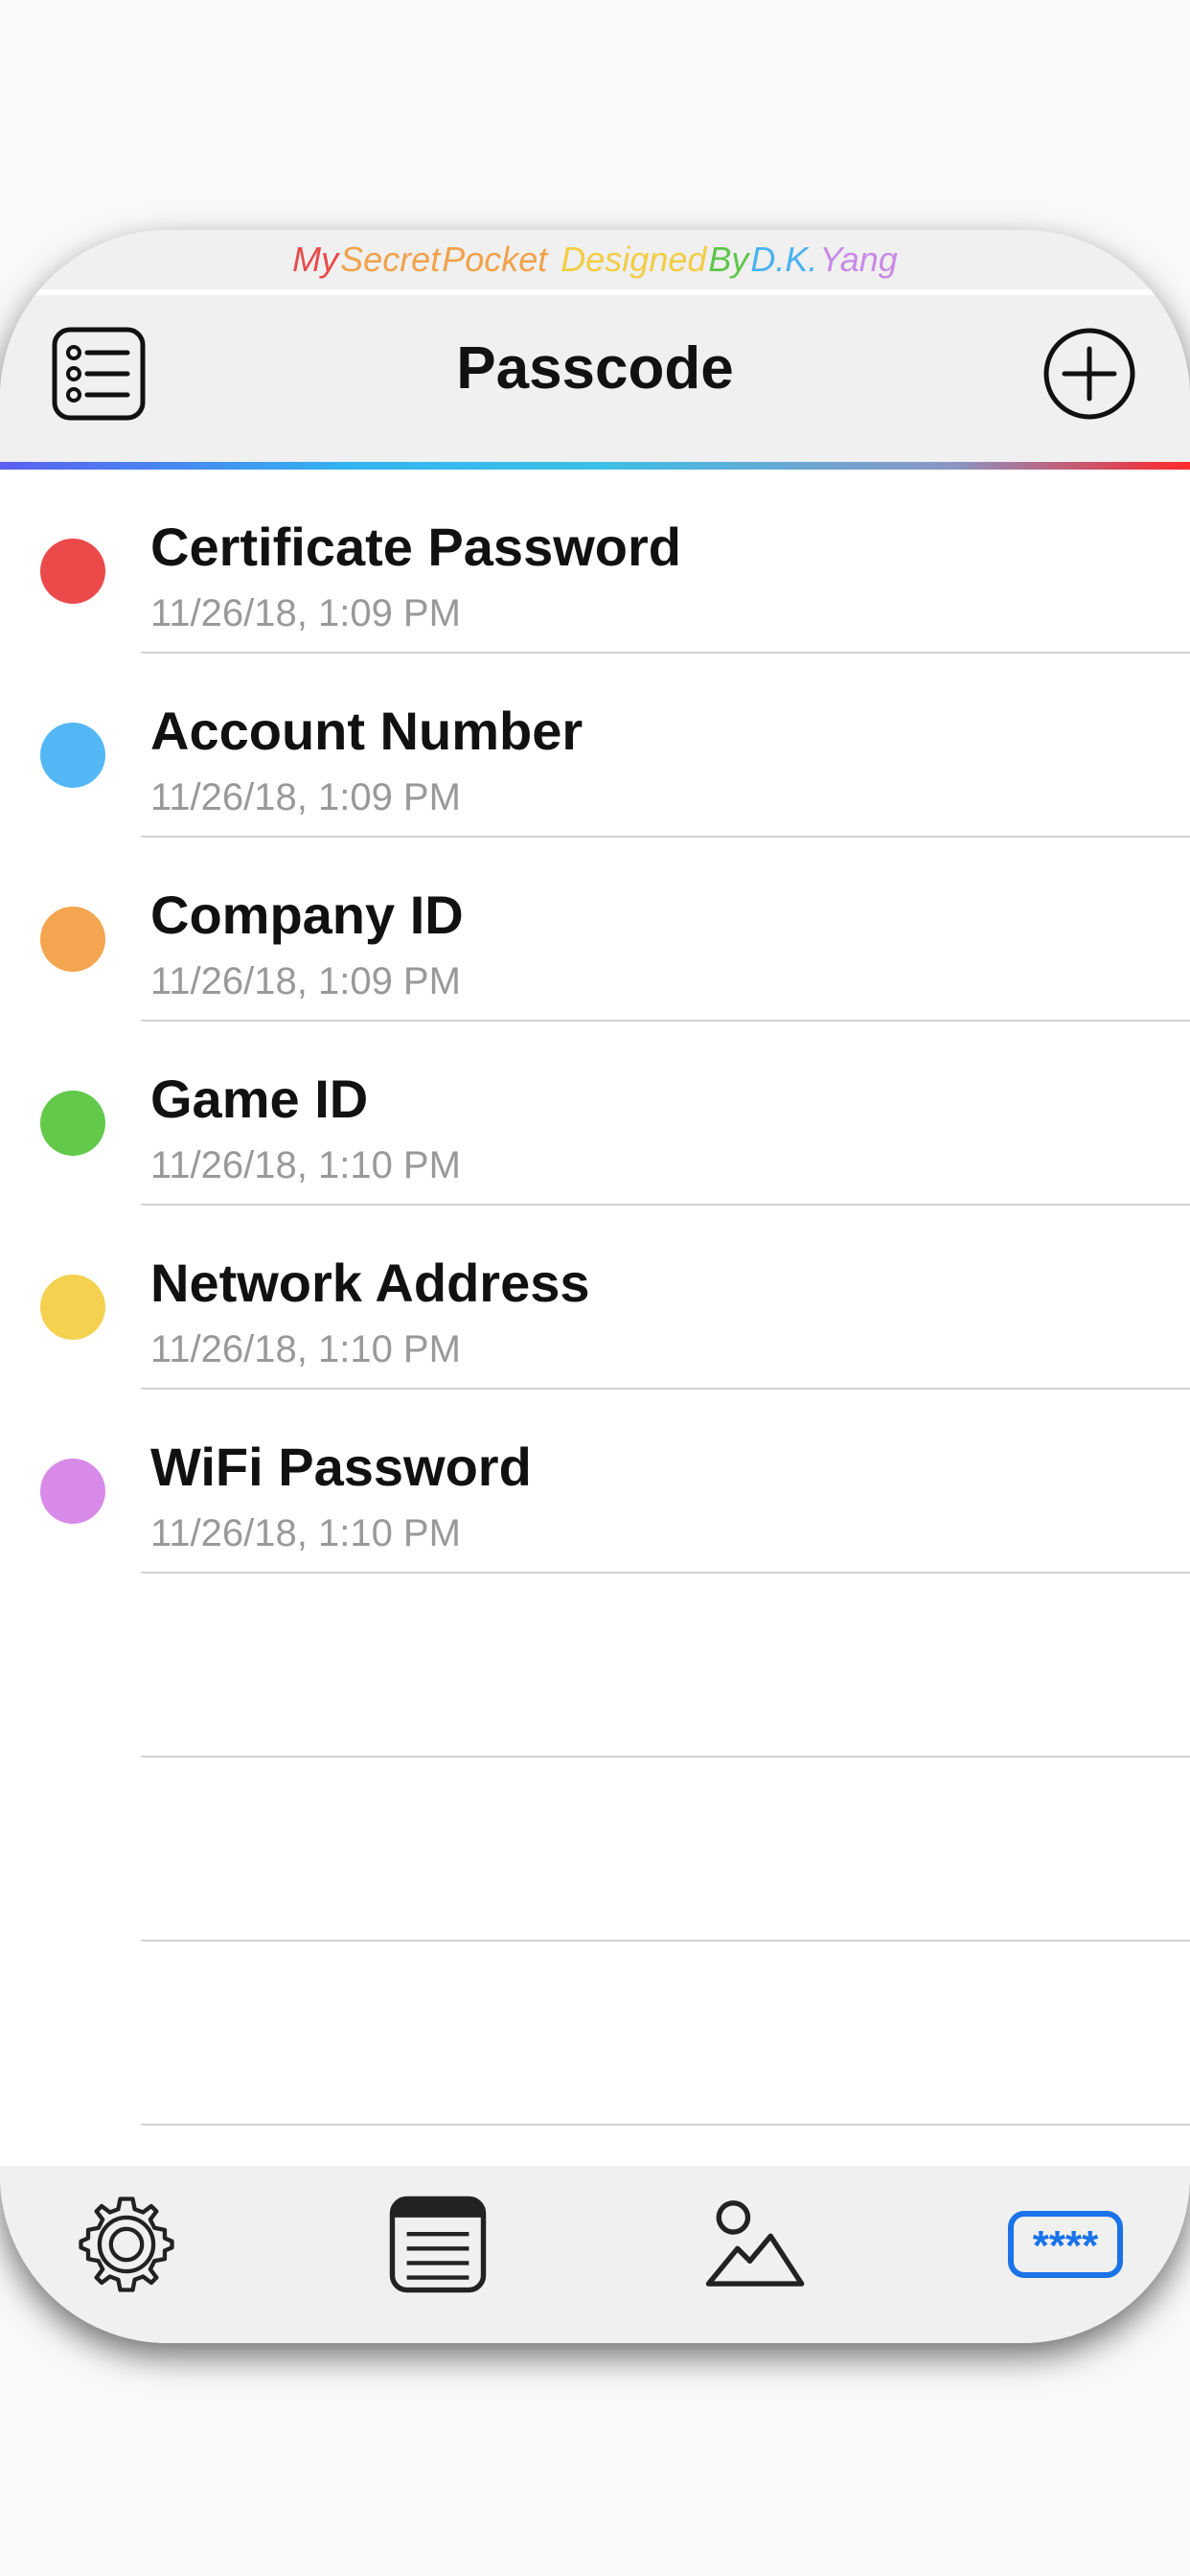 The width and height of the screenshot is (1190, 2576). I want to click on banner-word: Pocket, so click(495, 259).